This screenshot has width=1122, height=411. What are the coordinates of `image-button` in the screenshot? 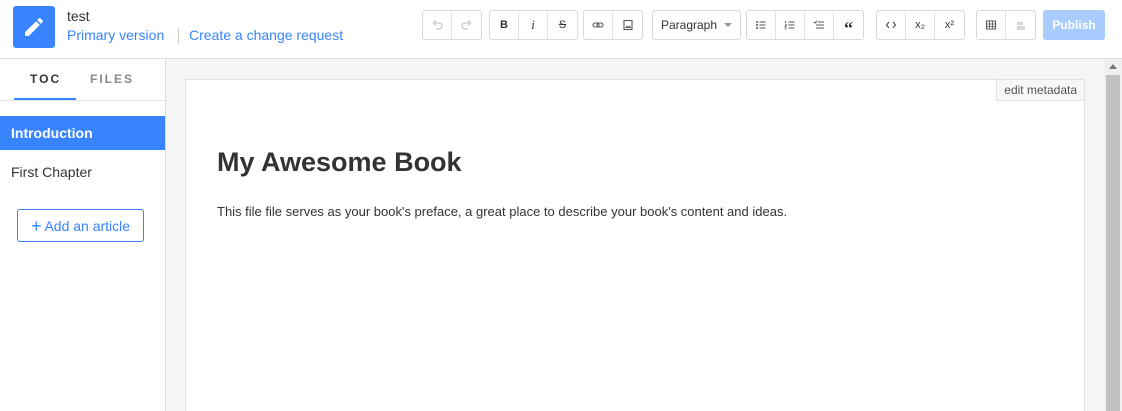 It's located at (627, 25).